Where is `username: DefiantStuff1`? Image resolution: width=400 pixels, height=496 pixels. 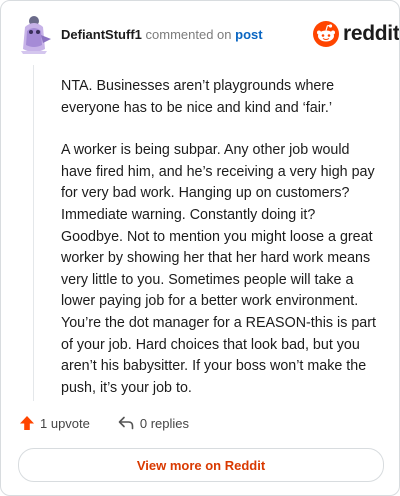
username: DefiantStuff1 is located at coordinates (101, 34).